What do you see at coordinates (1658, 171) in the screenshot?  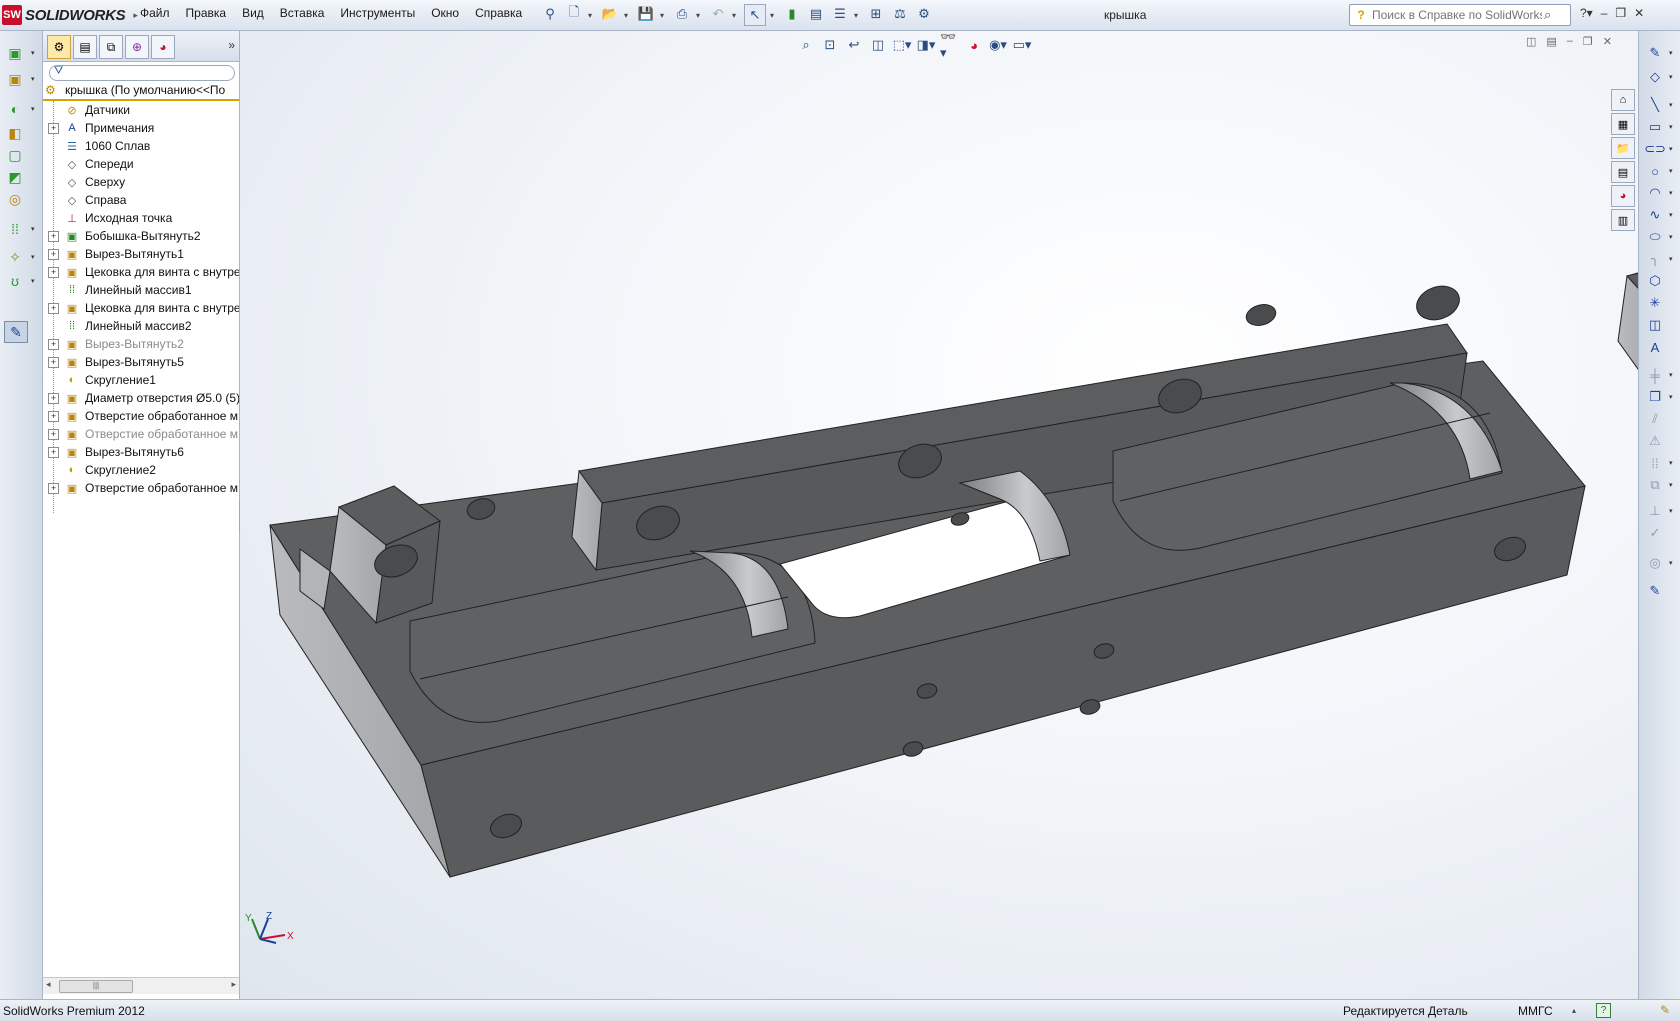 I see `circle-icon: ○ ▾` at bounding box center [1658, 171].